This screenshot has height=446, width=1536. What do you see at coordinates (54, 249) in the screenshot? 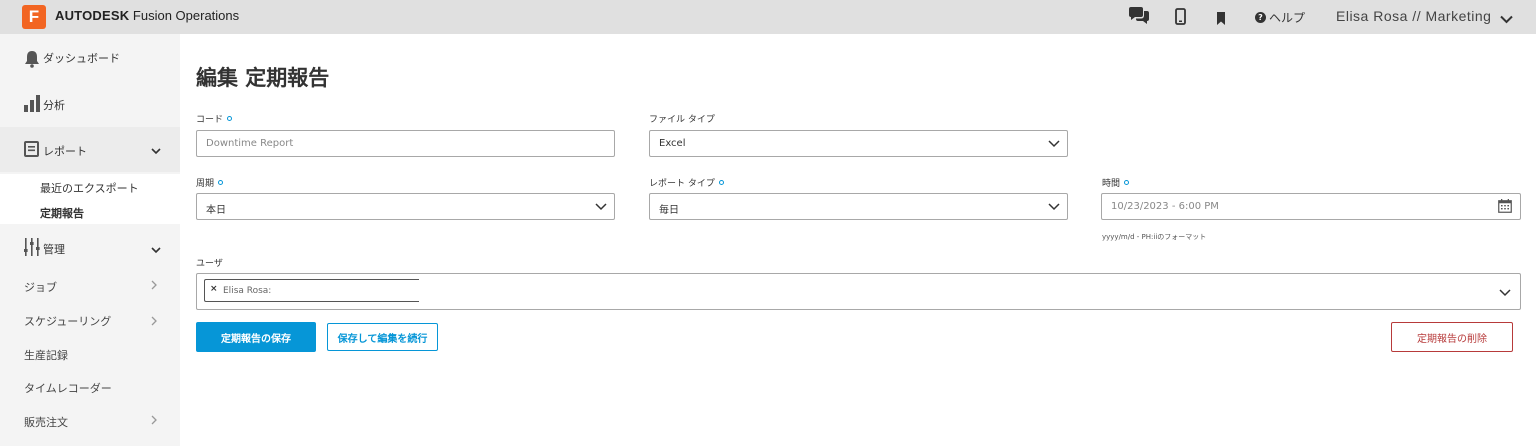
I see `sidebar-item-label: 管理` at bounding box center [54, 249].